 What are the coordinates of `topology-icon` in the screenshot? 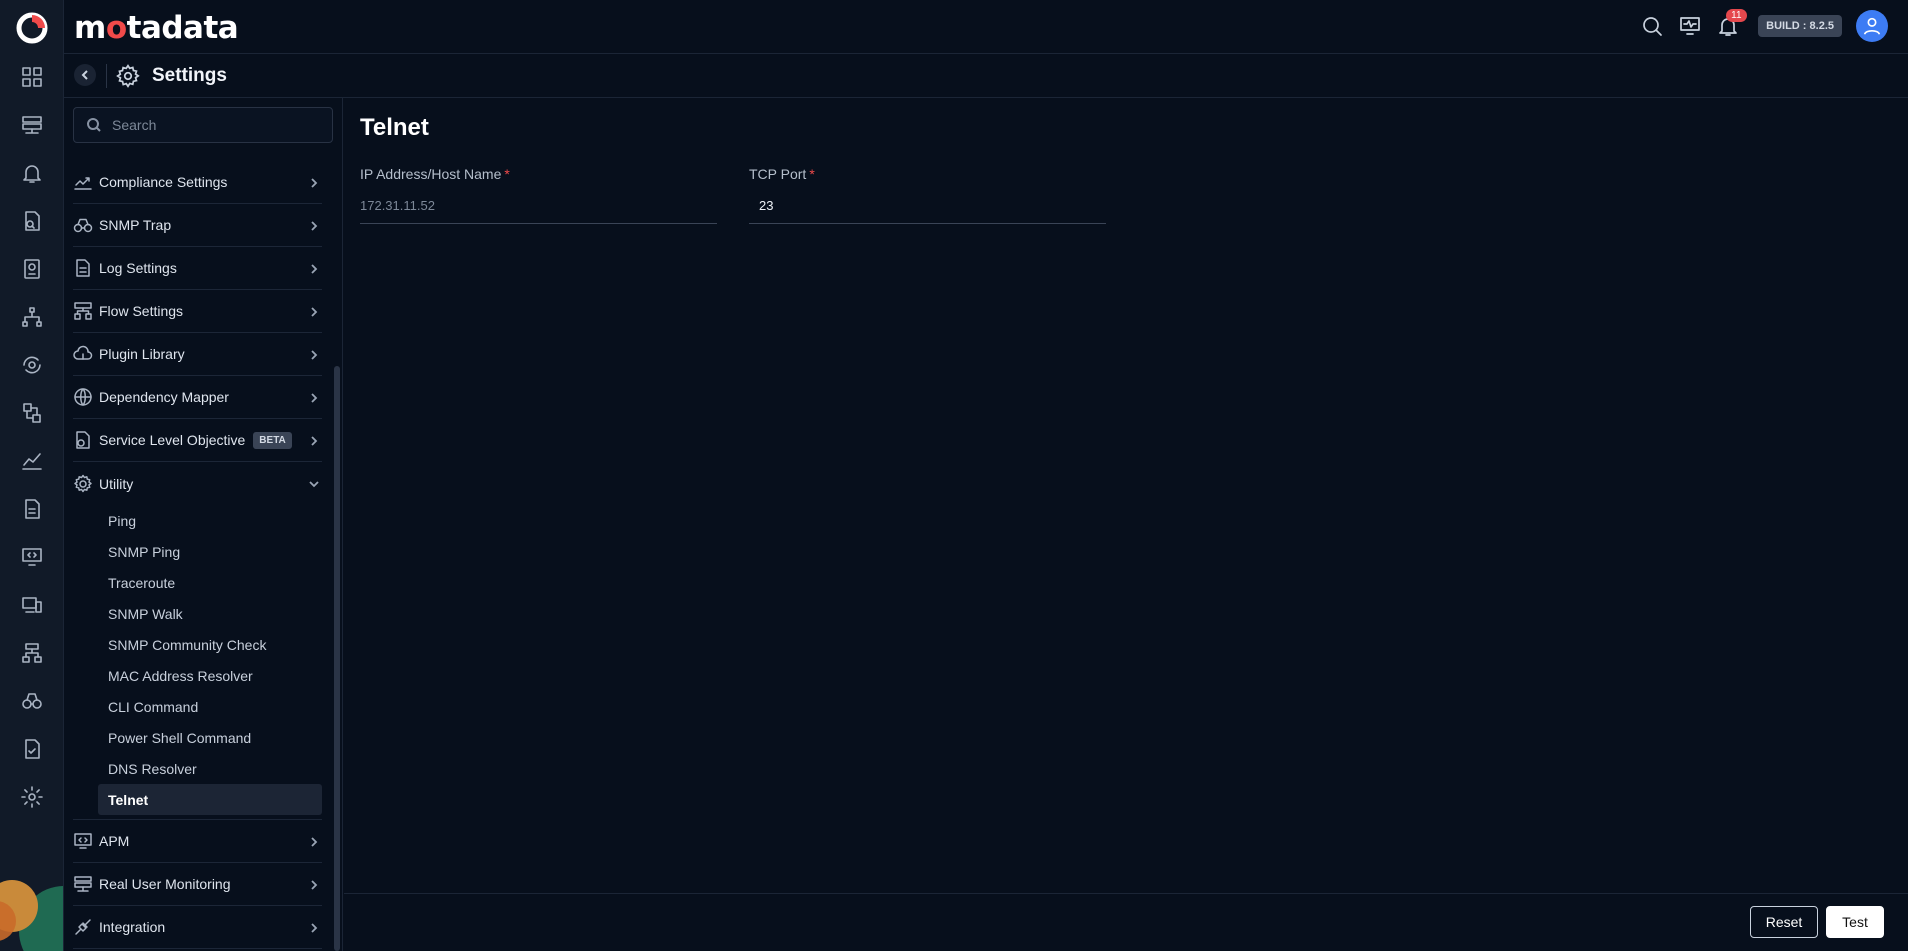 It's located at (32, 317).